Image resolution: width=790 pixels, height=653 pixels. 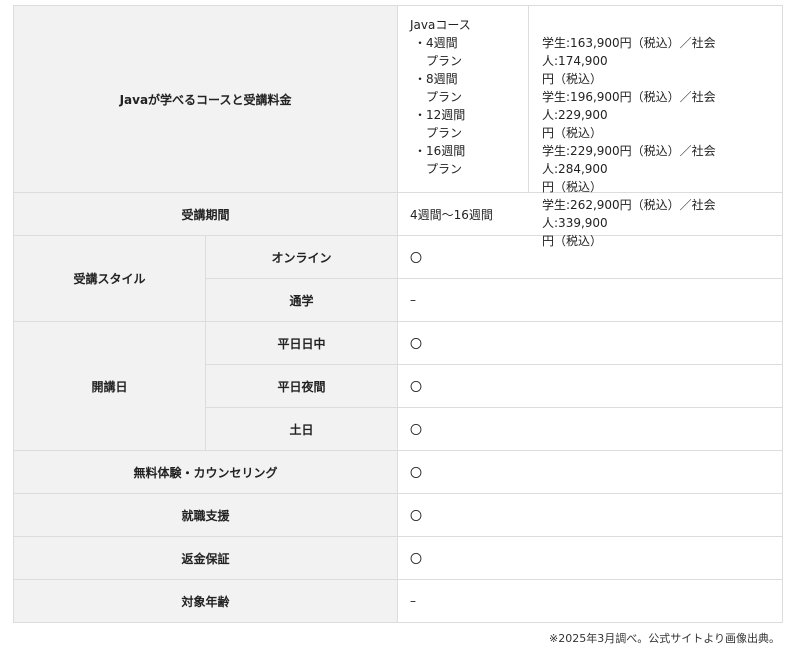 What do you see at coordinates (590, 429) in the screenshot?
I see `weekend-value: 〇` at bounding box center [590, 429].